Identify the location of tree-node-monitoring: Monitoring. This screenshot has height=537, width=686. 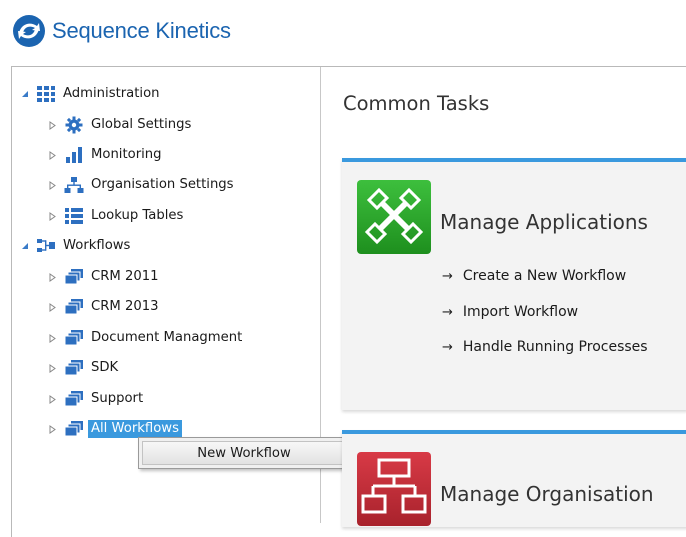
(106, 155).